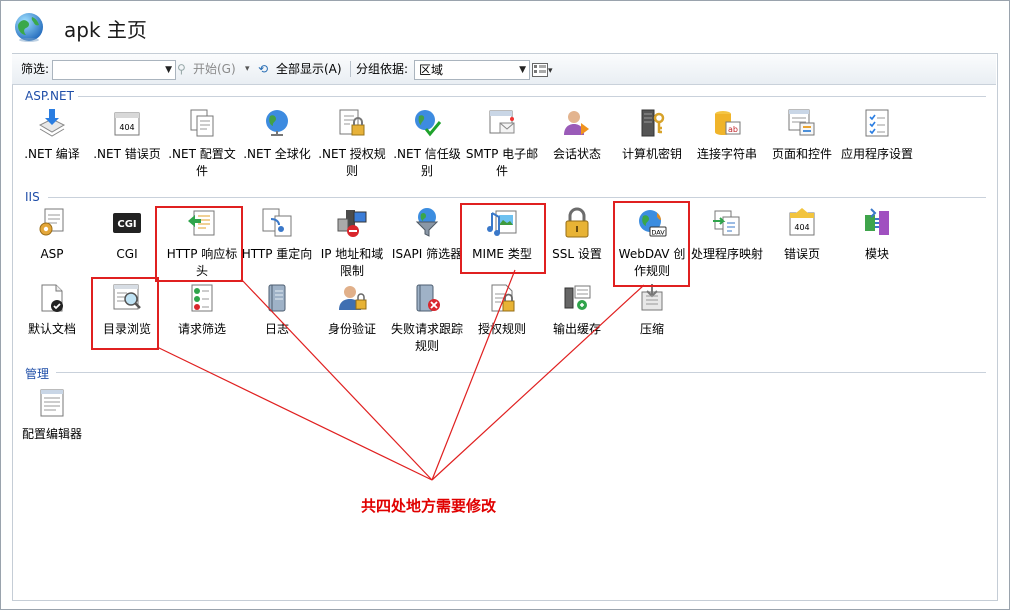 This screenshot has height=610, width=1010. What do you see at coordinates (199, 244) in the screenshot?
I see `highlight-http-headers` at bounding box center [199, 244].